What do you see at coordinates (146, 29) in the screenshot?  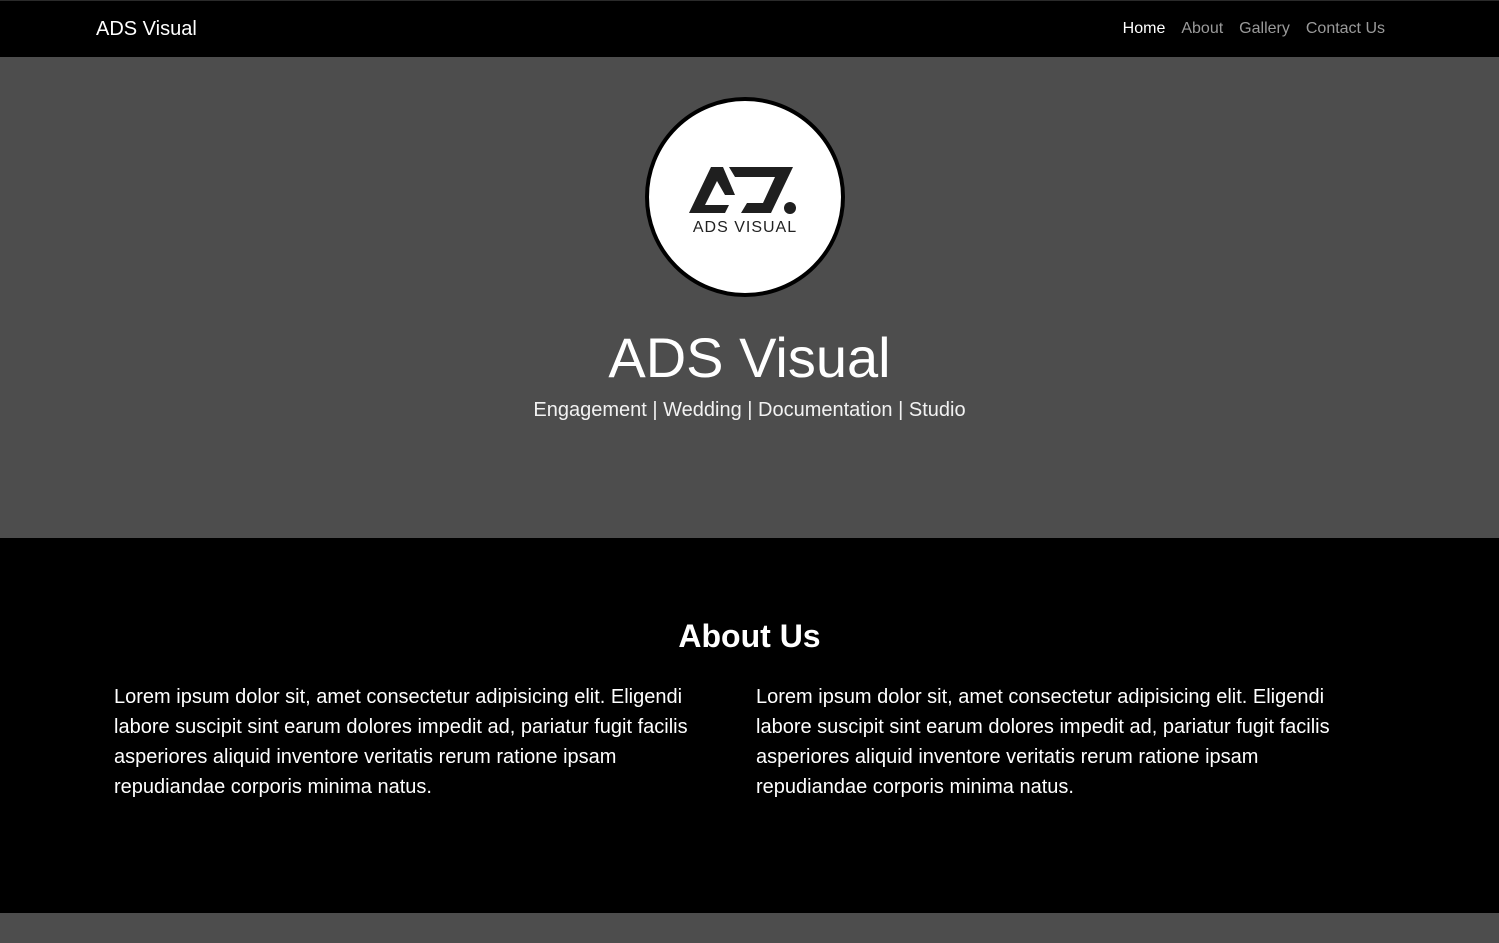 I see `brand-link: ADS Visual` at bounding box center [146, 29].